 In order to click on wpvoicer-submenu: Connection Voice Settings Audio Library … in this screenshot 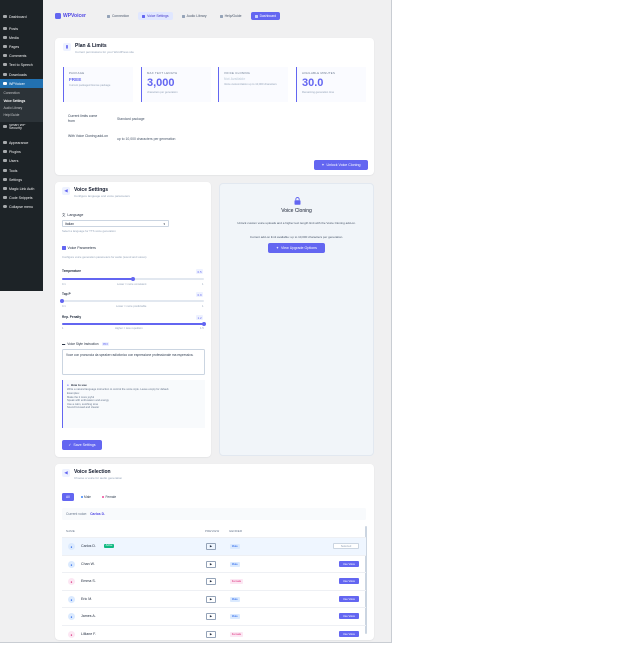, I will do `click(21, 105)`.